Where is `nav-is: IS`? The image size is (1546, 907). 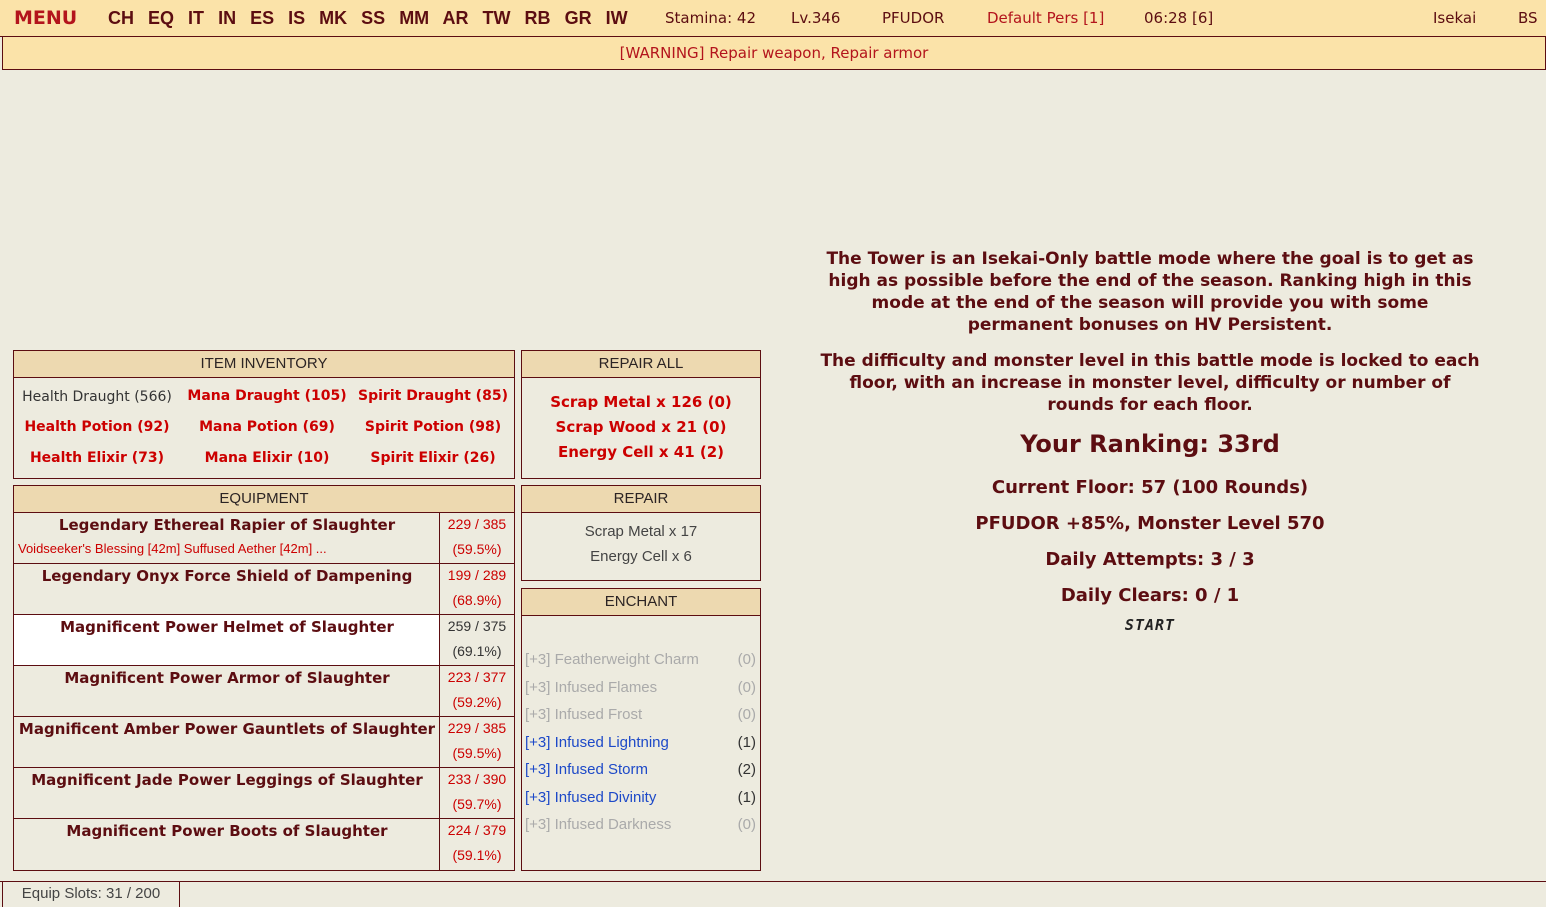 nav-is: IS is located at coordinates (296, 18).